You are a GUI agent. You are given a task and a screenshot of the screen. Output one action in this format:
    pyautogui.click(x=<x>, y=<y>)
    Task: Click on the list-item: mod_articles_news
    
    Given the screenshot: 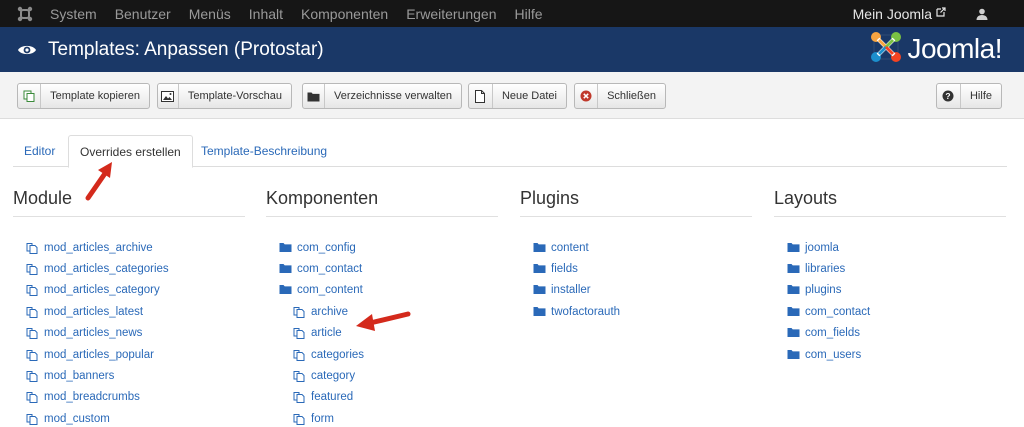 What is the action you would take?
    pyautogui.click(x=129, y=333)
    